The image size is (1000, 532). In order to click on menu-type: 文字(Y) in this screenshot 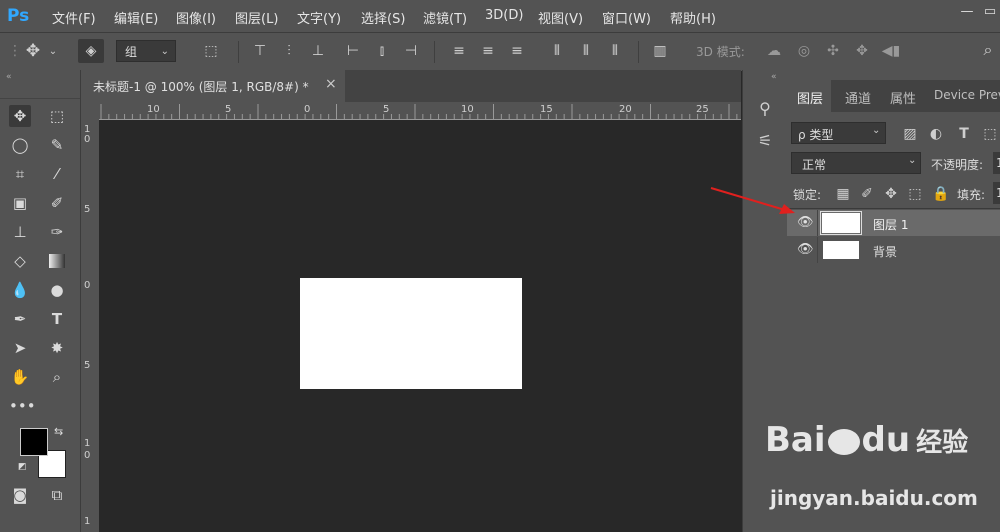, I will do `click(319, 17)`.